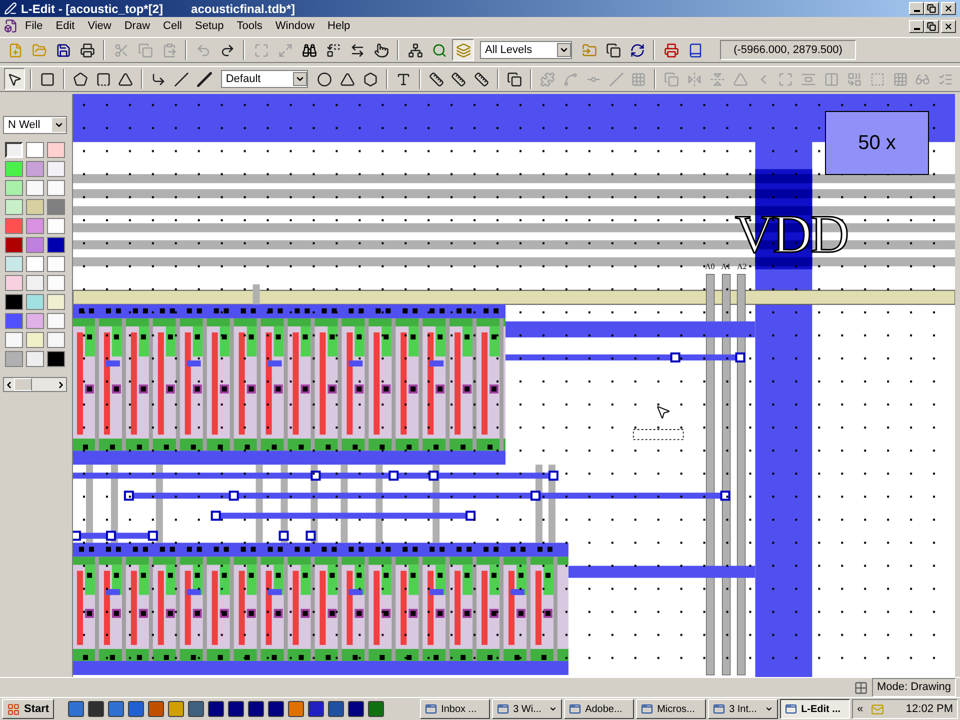 The image size is (960, 720). What do you see at coordinates (100, 26) in the screenshot?
I see `menu-item: View` at bounding box center [100, 26].